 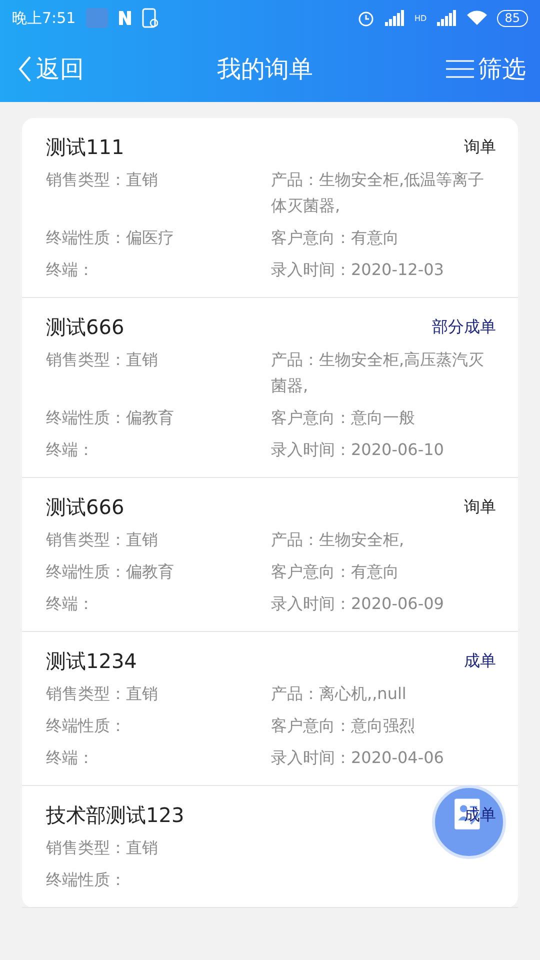 What do you see at coordinates (25, 69) in the screenshot?
I see `chevron-left-icon` at bounding box center [25, 69].